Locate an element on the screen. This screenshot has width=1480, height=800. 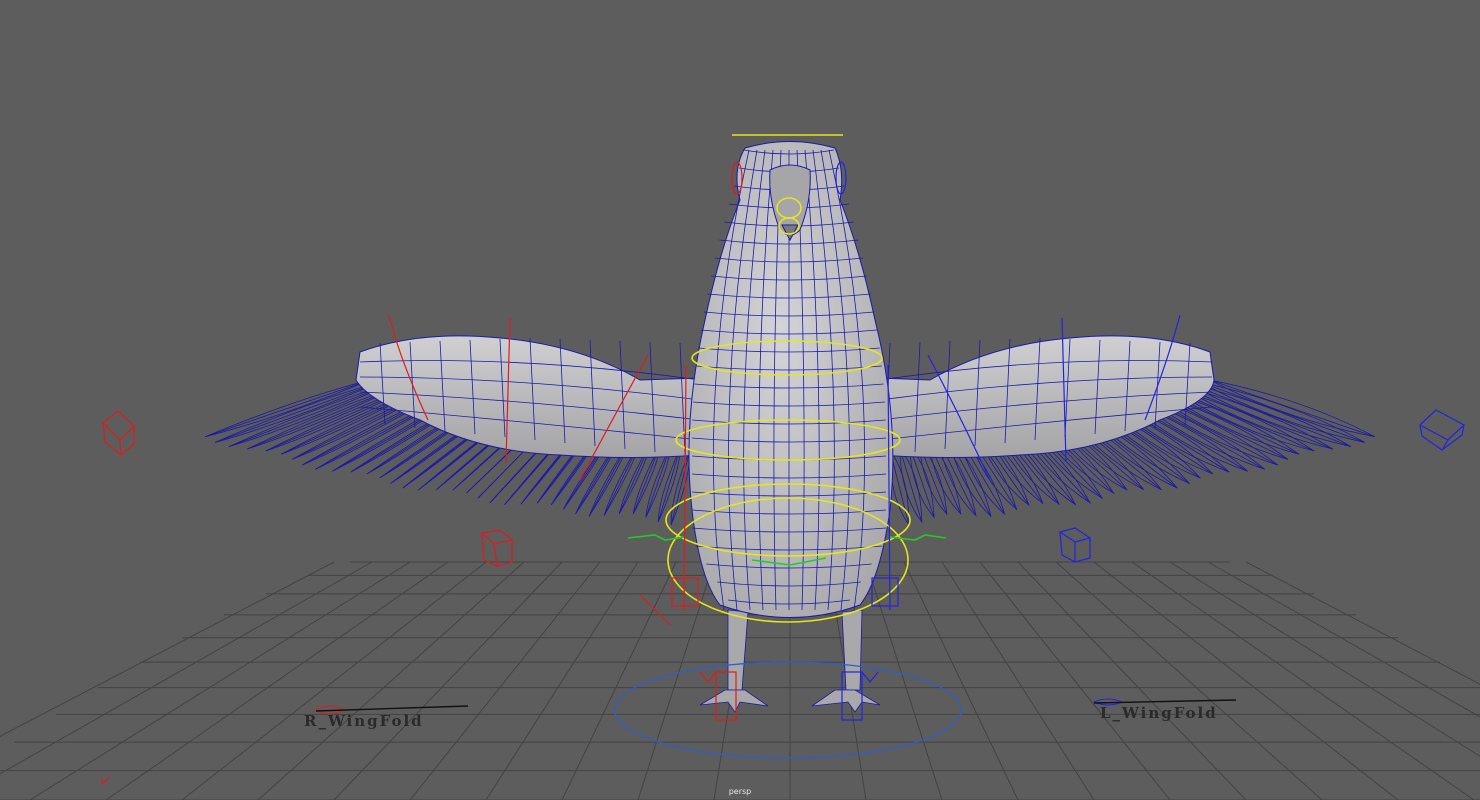
left-wing-fold-control: L_WingFold is located at coordinates (1164, 710).